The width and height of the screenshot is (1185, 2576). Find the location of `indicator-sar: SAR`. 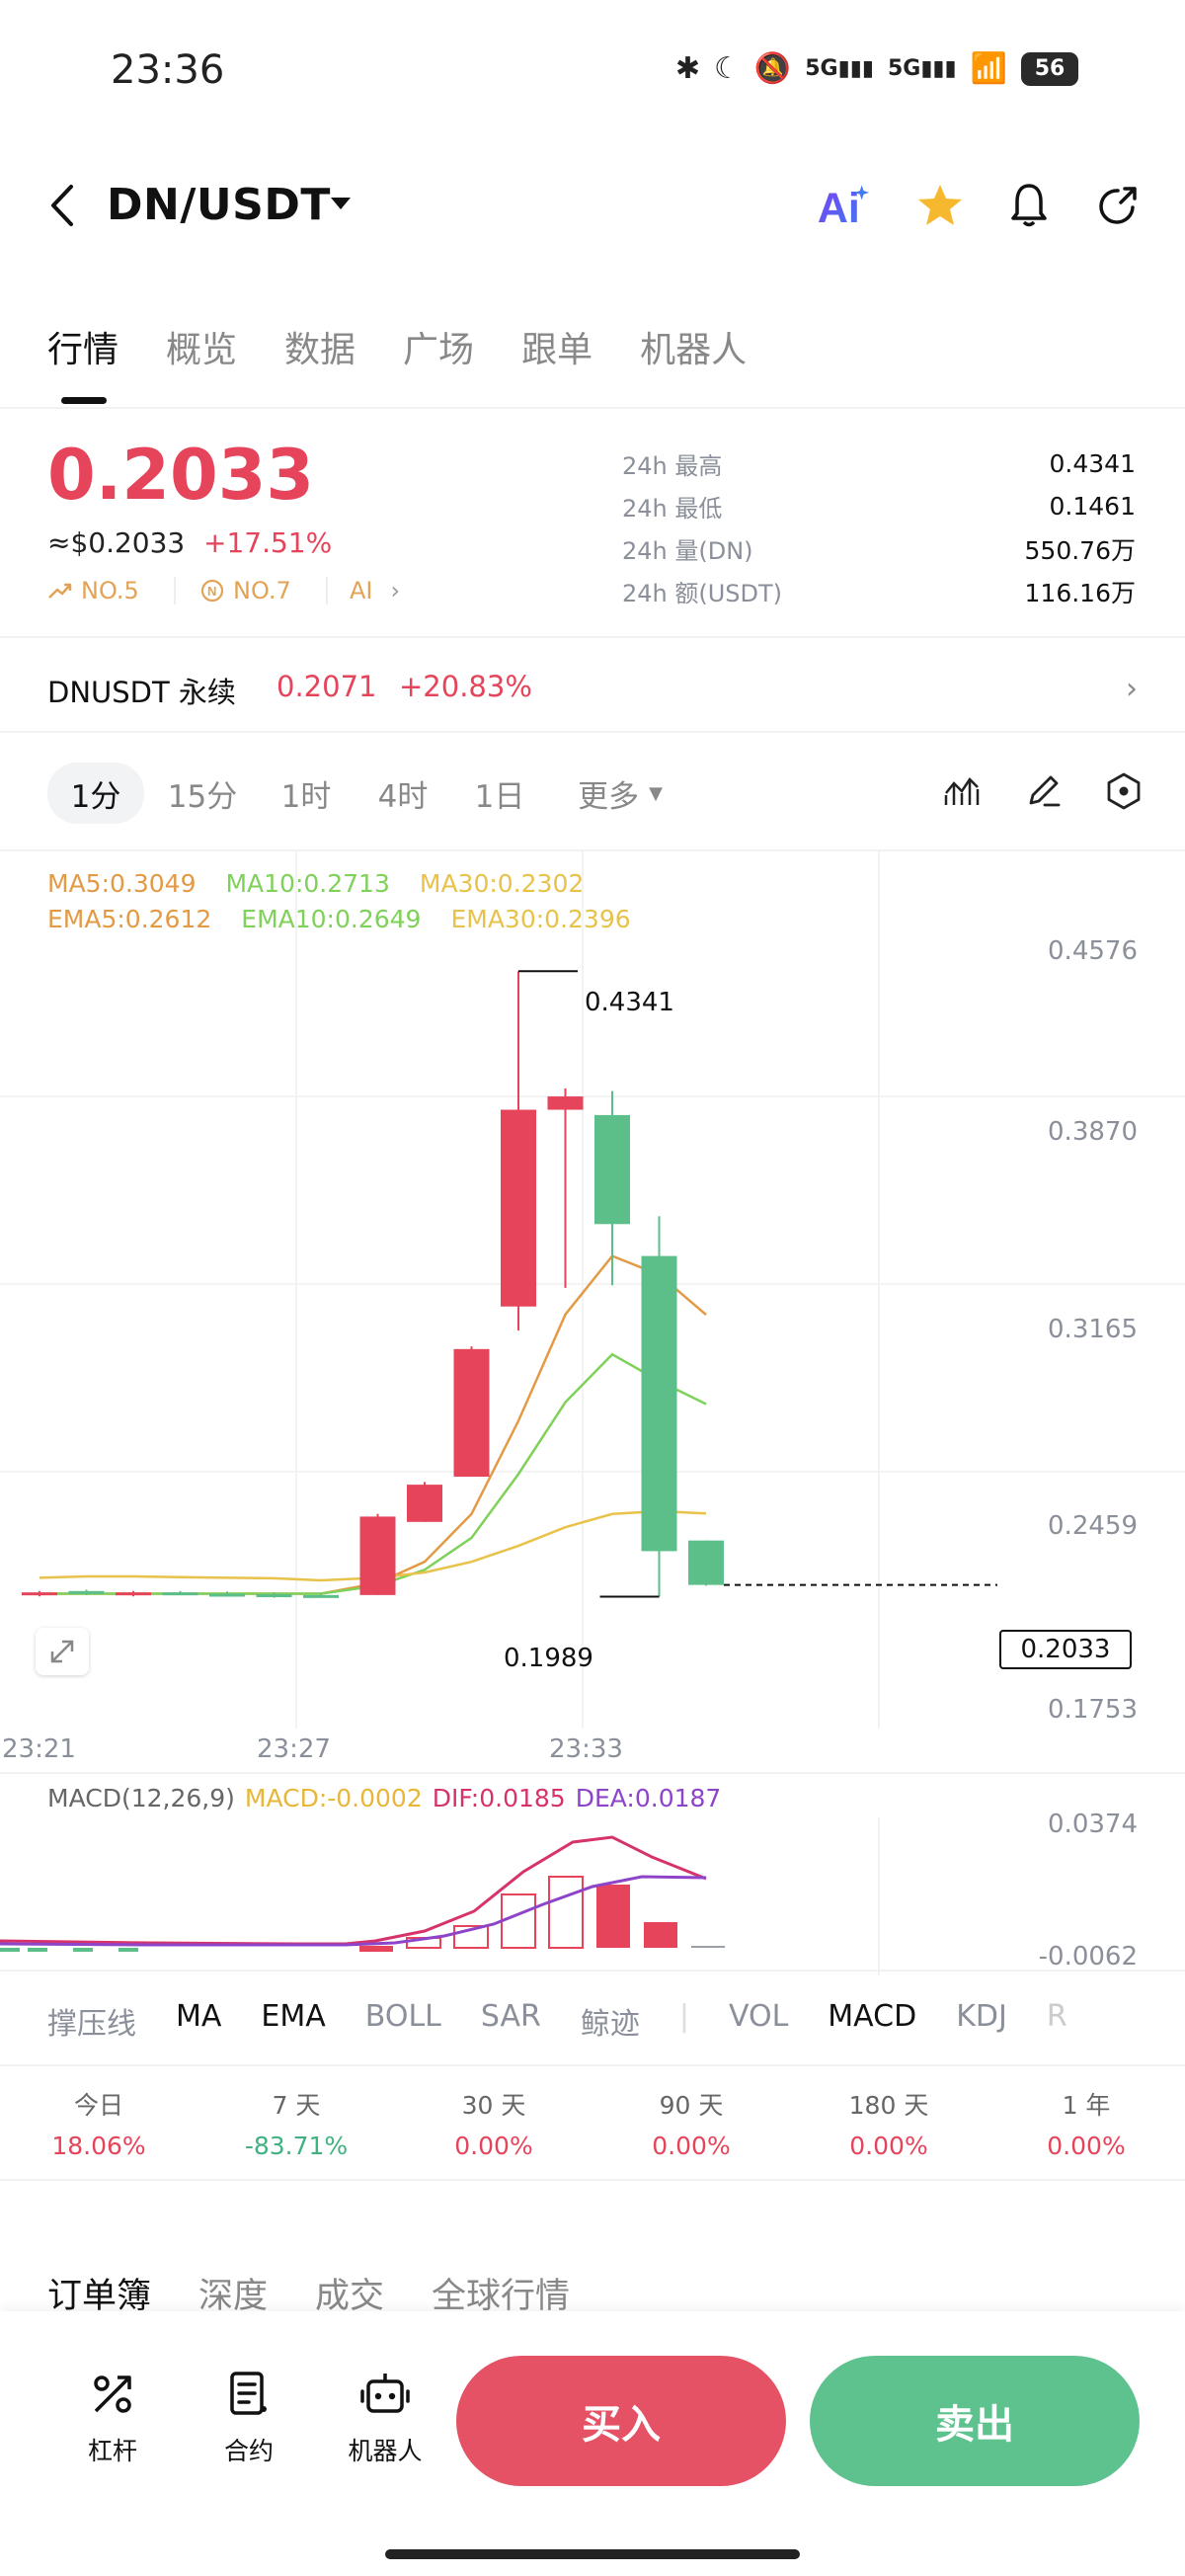

indicator-sar: SAR is located at coordinates (511, 2021).